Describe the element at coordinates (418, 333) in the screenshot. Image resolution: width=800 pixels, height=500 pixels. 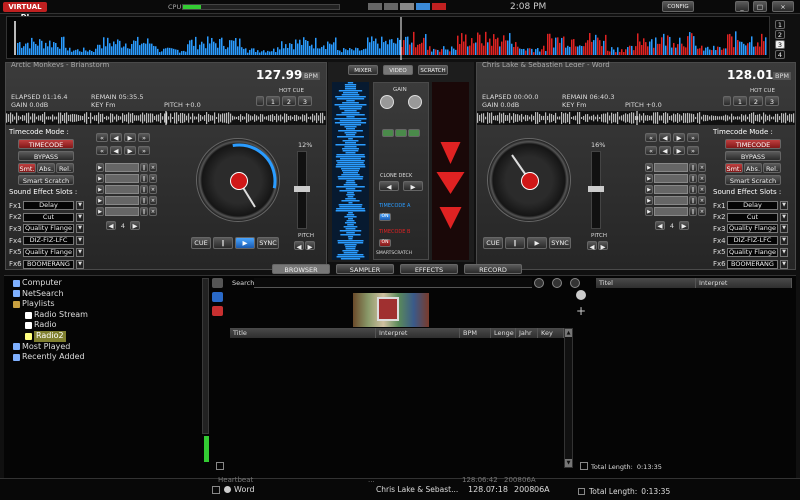
I see `col-interpret: Interpret` at that location.